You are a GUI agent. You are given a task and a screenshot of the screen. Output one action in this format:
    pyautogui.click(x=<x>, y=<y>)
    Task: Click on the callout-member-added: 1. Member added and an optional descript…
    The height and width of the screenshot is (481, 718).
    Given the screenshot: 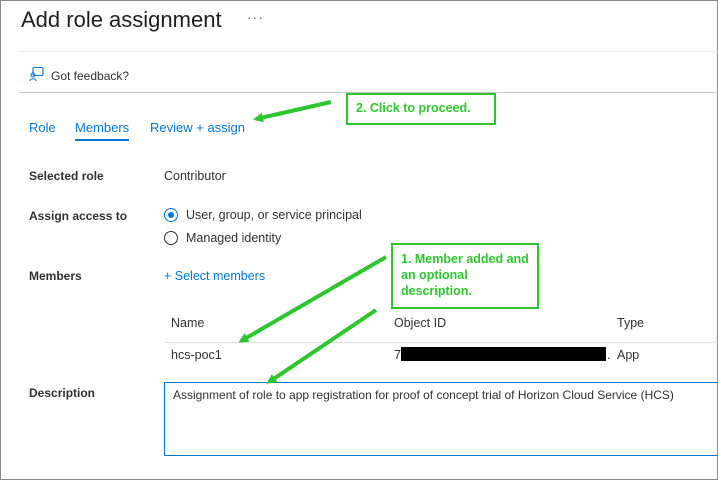 What is the action you would take?
    pyautogui.click(x=465, y=276)
    